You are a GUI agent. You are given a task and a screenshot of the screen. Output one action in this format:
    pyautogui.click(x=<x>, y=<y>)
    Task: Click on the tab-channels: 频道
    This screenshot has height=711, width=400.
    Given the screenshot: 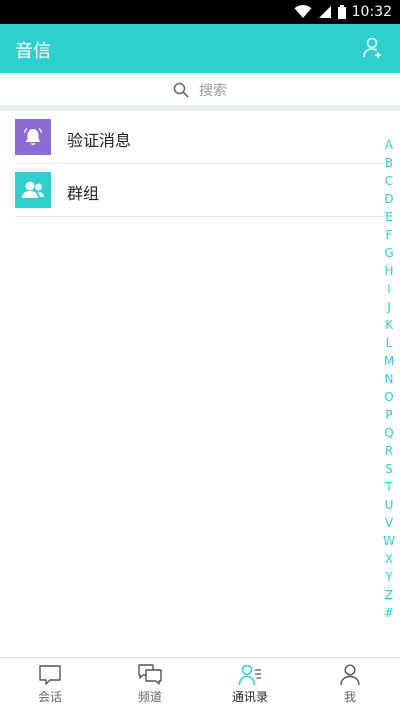 What is the action you would take?
    pyautogui.click(x=150, y=684)
    